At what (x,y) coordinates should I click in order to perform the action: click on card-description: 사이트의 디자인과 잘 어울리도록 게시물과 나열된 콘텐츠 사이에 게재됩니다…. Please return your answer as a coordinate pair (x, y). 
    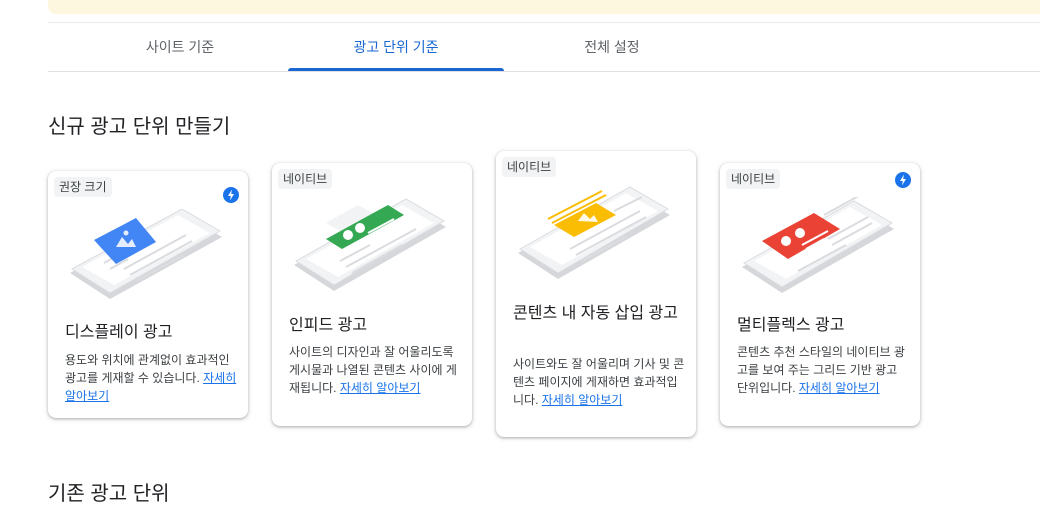
    Looking at the image, I should click on (375, 370).